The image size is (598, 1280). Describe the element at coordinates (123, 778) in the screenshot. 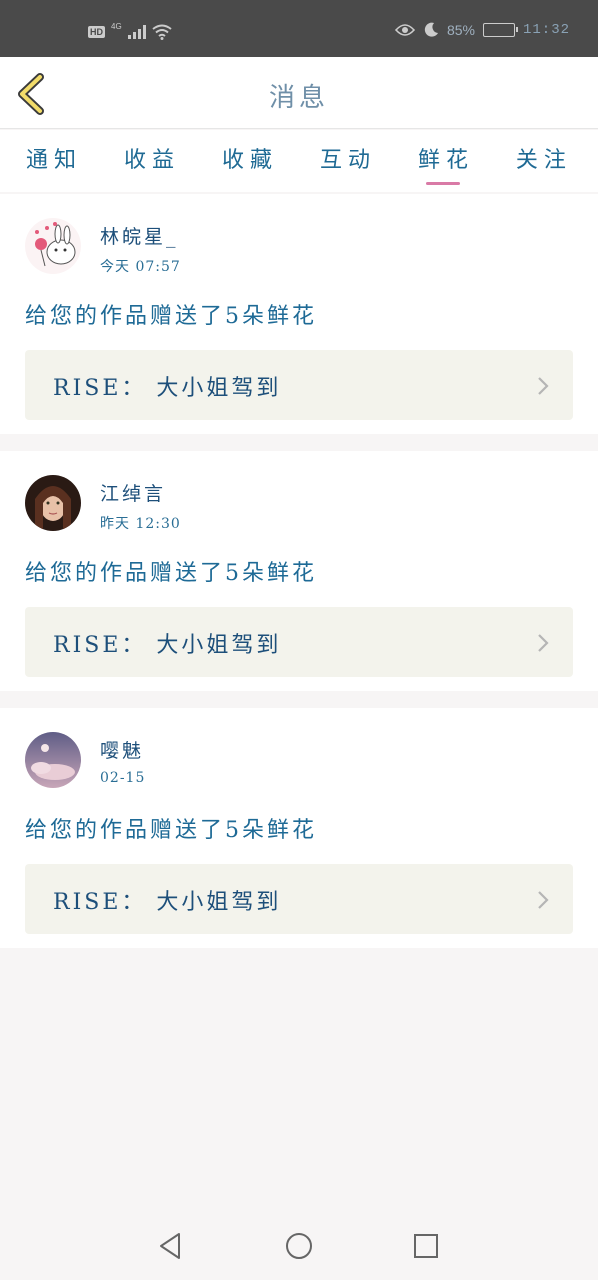

I see `message-time: 02-15` at that location.